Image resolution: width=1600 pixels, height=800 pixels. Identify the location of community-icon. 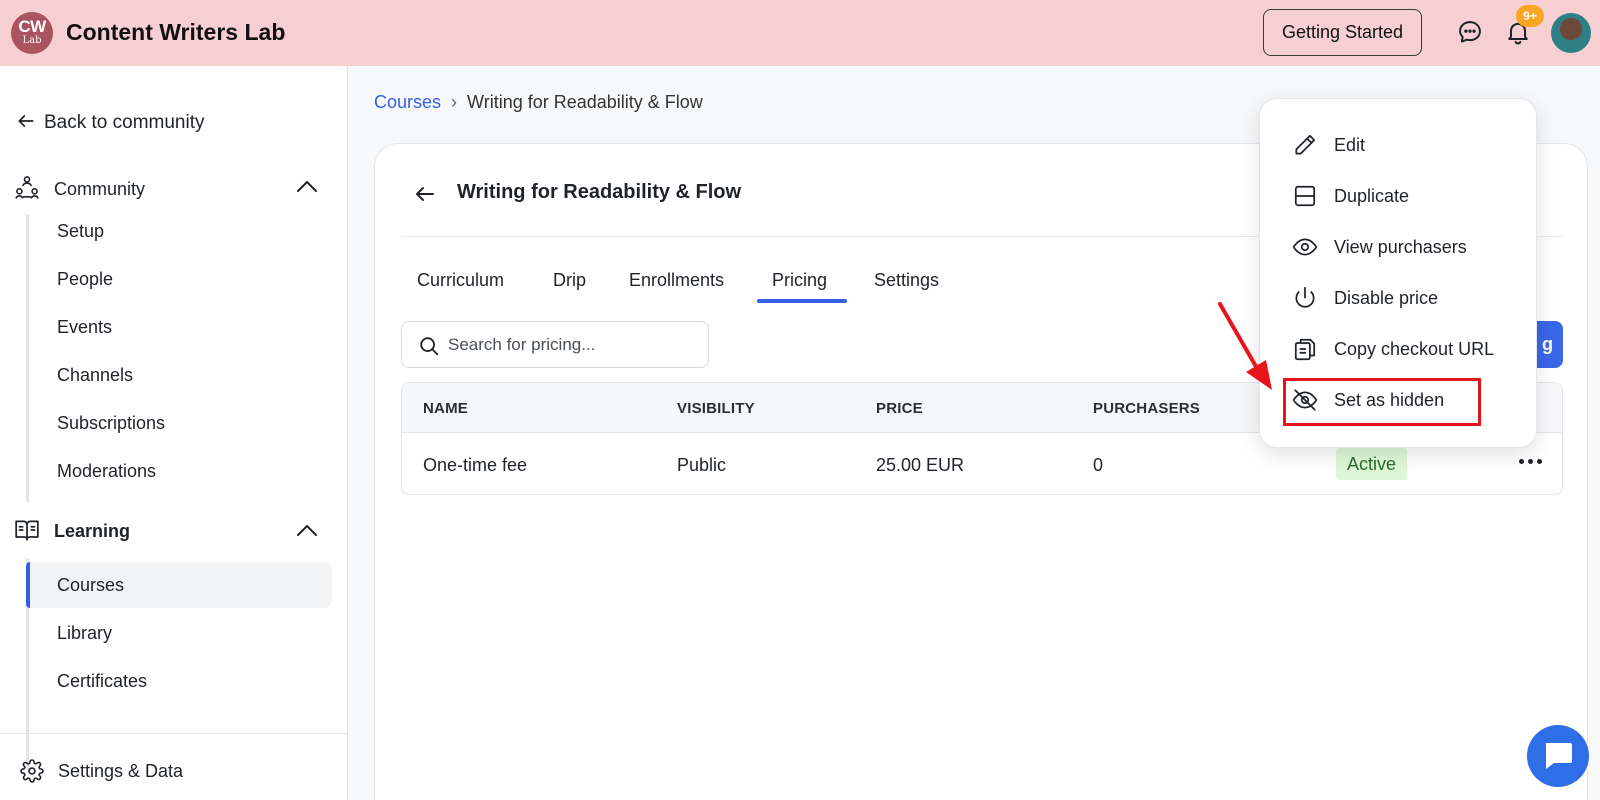
(27, 187).